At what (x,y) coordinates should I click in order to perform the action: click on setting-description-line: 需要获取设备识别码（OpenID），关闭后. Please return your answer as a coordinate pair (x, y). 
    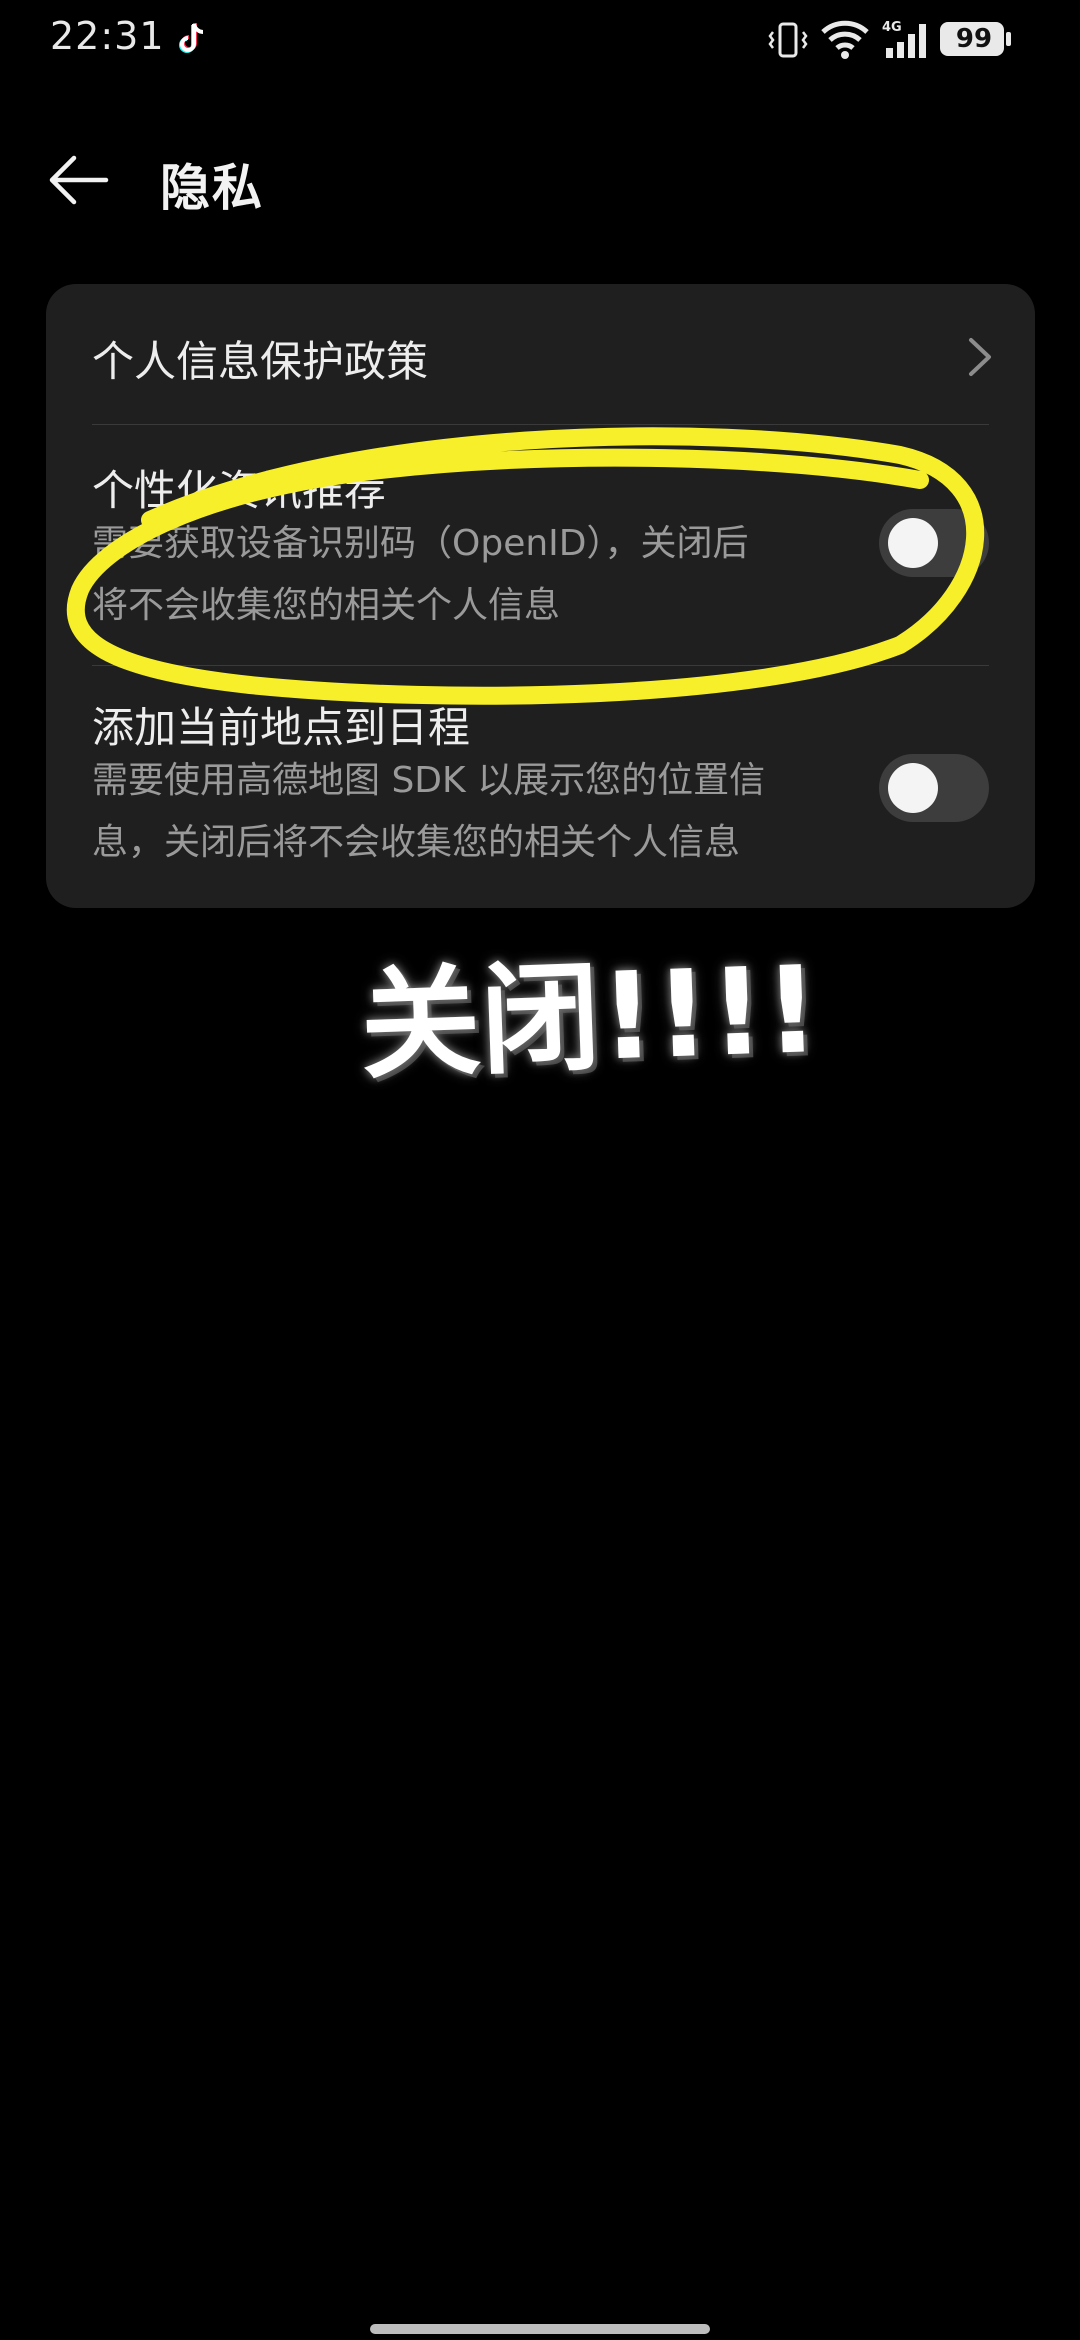
    Looking at the image, I should click on (420, 543).